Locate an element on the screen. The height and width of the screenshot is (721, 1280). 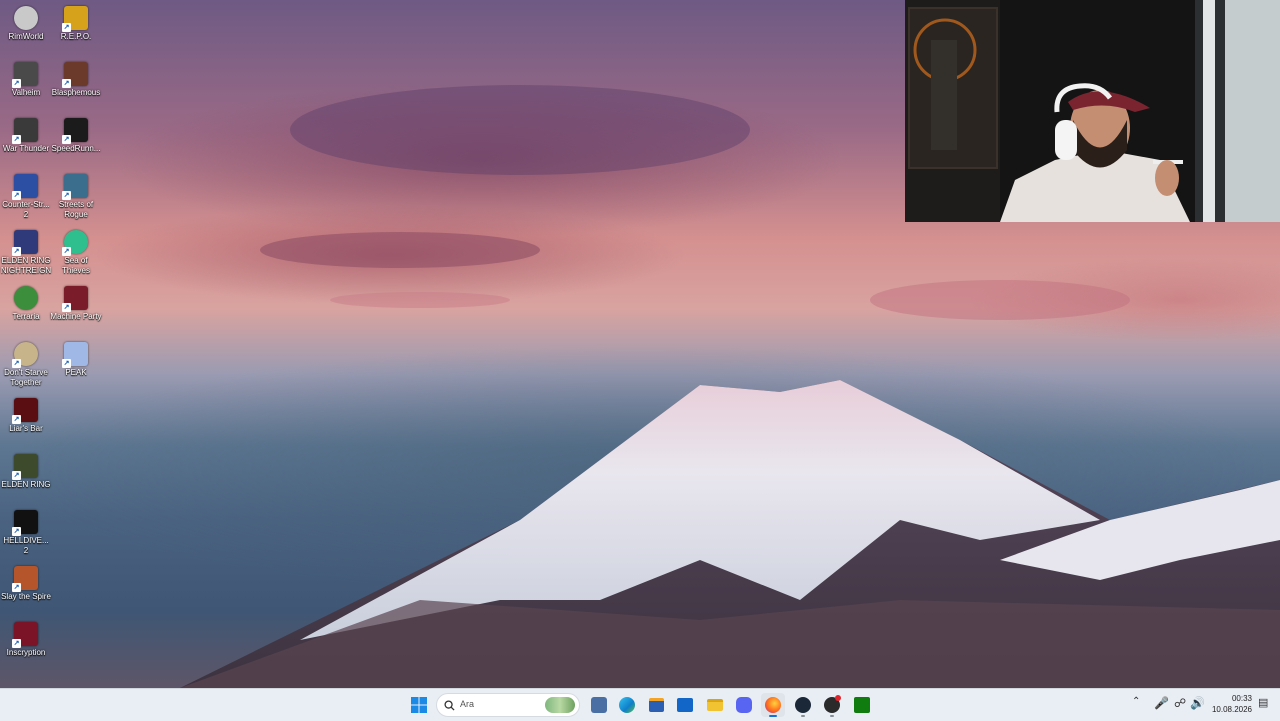
elden-ring-nightreign-icon: ↗ is located at coordinates (25, 243).